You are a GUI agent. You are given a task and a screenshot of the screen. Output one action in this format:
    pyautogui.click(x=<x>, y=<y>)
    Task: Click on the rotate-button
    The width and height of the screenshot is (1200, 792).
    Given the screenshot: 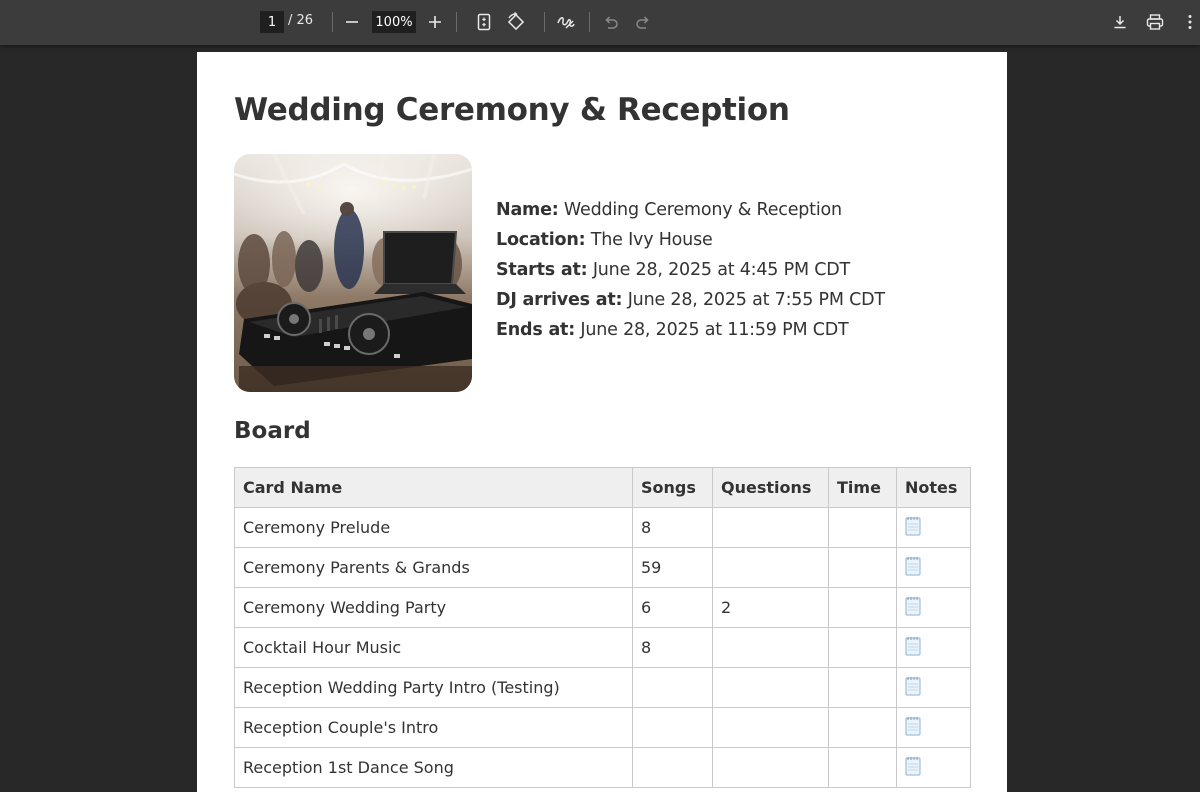 What is the action you would take?
    pyautogui.click(x=516, y=22)
    